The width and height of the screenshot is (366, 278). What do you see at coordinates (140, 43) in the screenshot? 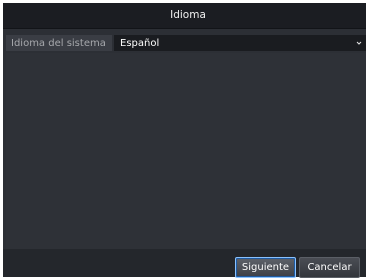
I see `system-language-value: Español` at bounding box center [140, 43].